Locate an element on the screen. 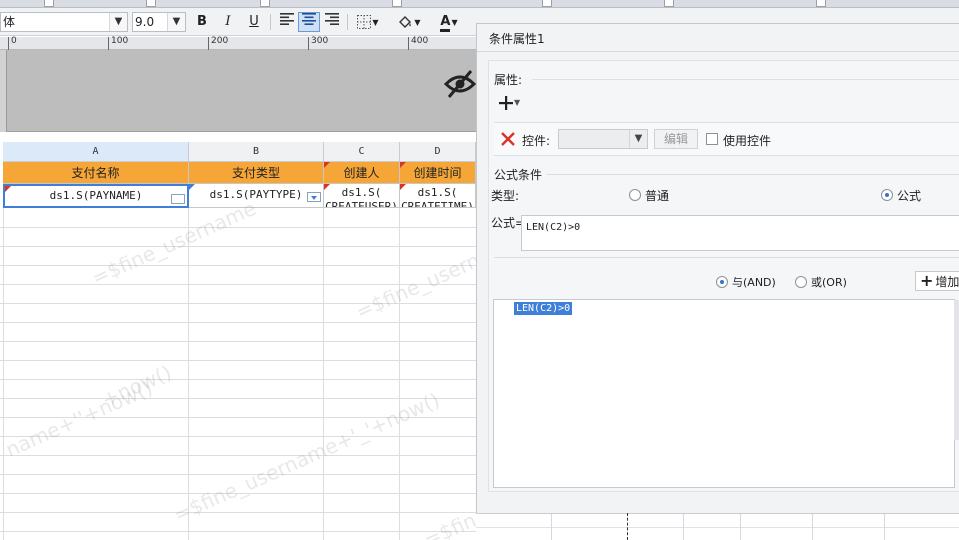 This screenshot has width=959, height=540. header-cell-creator: 创建人 is located at coordinates (362, 173).